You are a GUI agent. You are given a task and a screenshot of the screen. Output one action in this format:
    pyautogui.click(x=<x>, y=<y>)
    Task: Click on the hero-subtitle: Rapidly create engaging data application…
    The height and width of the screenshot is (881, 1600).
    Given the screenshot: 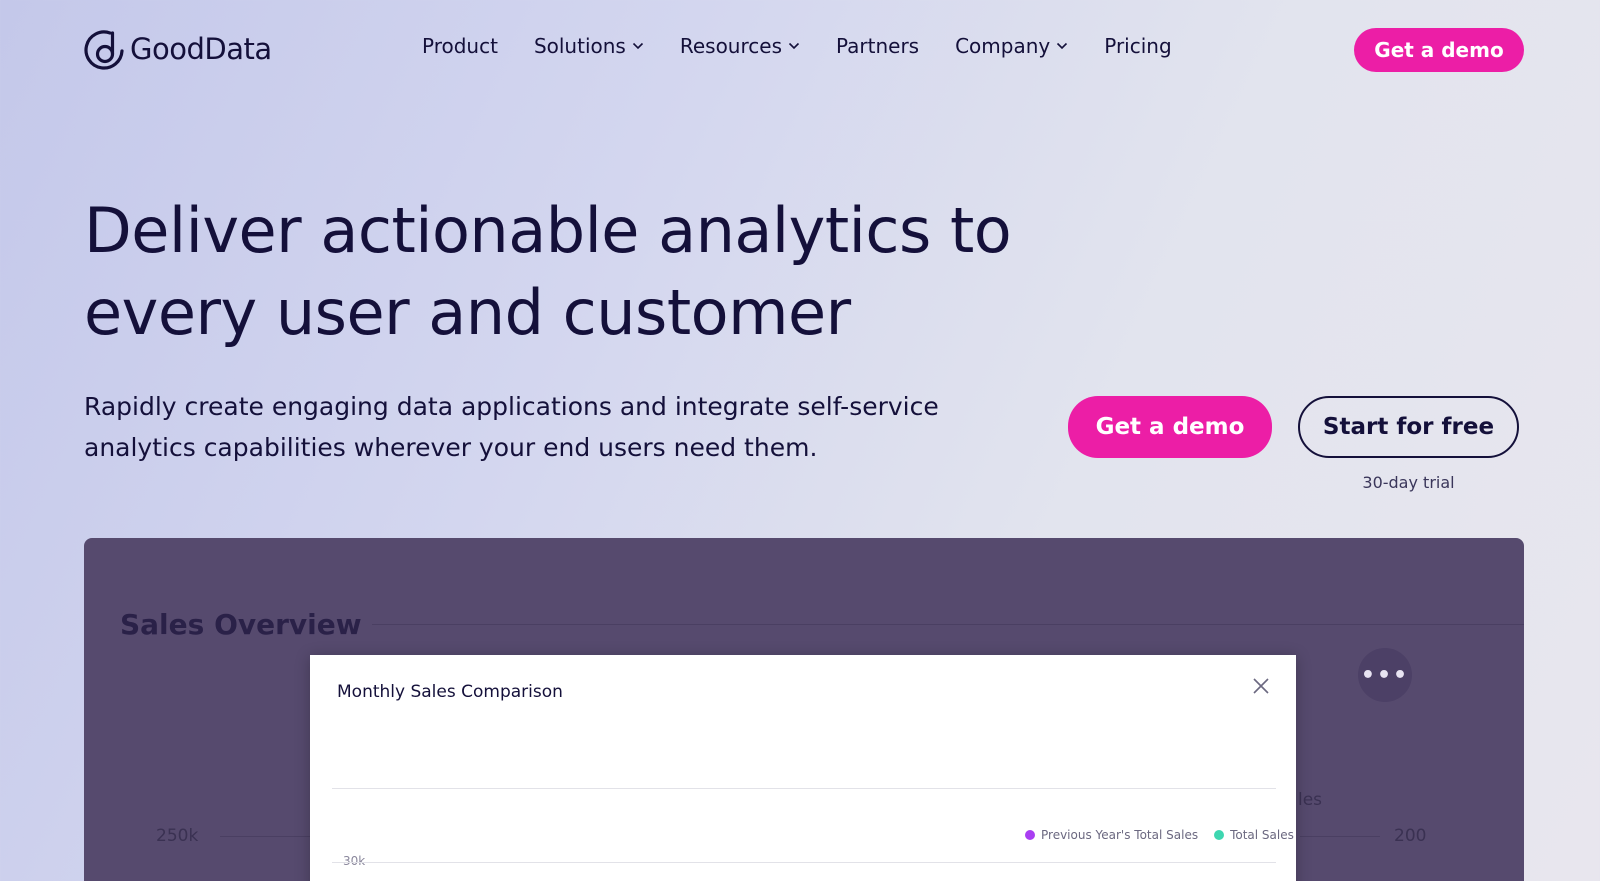 What is the action you would take?
    pyautogui.click(x=544, y=427)
    